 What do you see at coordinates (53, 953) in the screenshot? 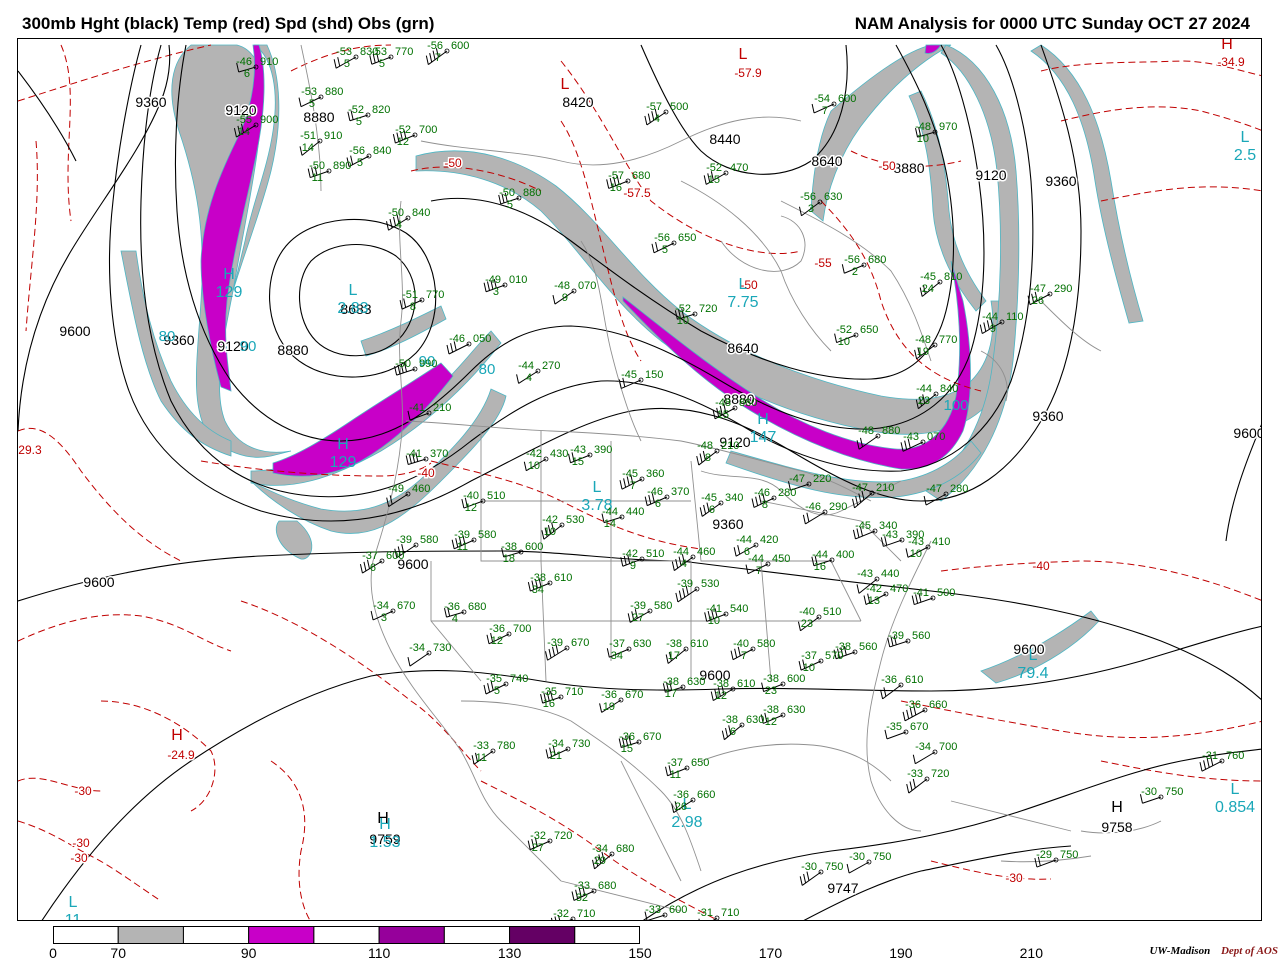
I see `colorbar-tick-label: 0` at bounding box center [53, 953].